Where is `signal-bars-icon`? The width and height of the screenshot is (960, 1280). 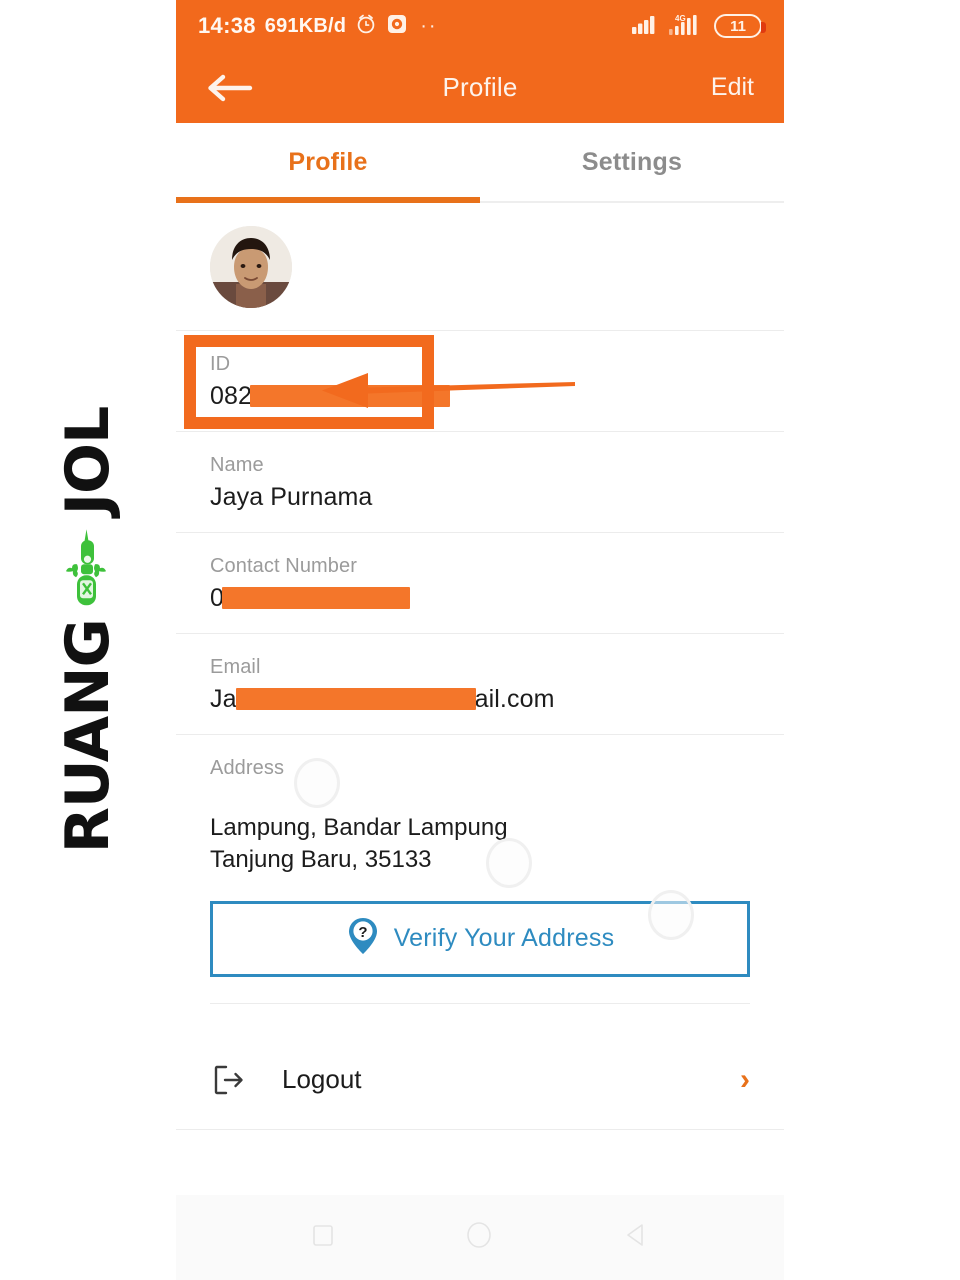 signal-bars-icon is located at coordinates (645, 26).